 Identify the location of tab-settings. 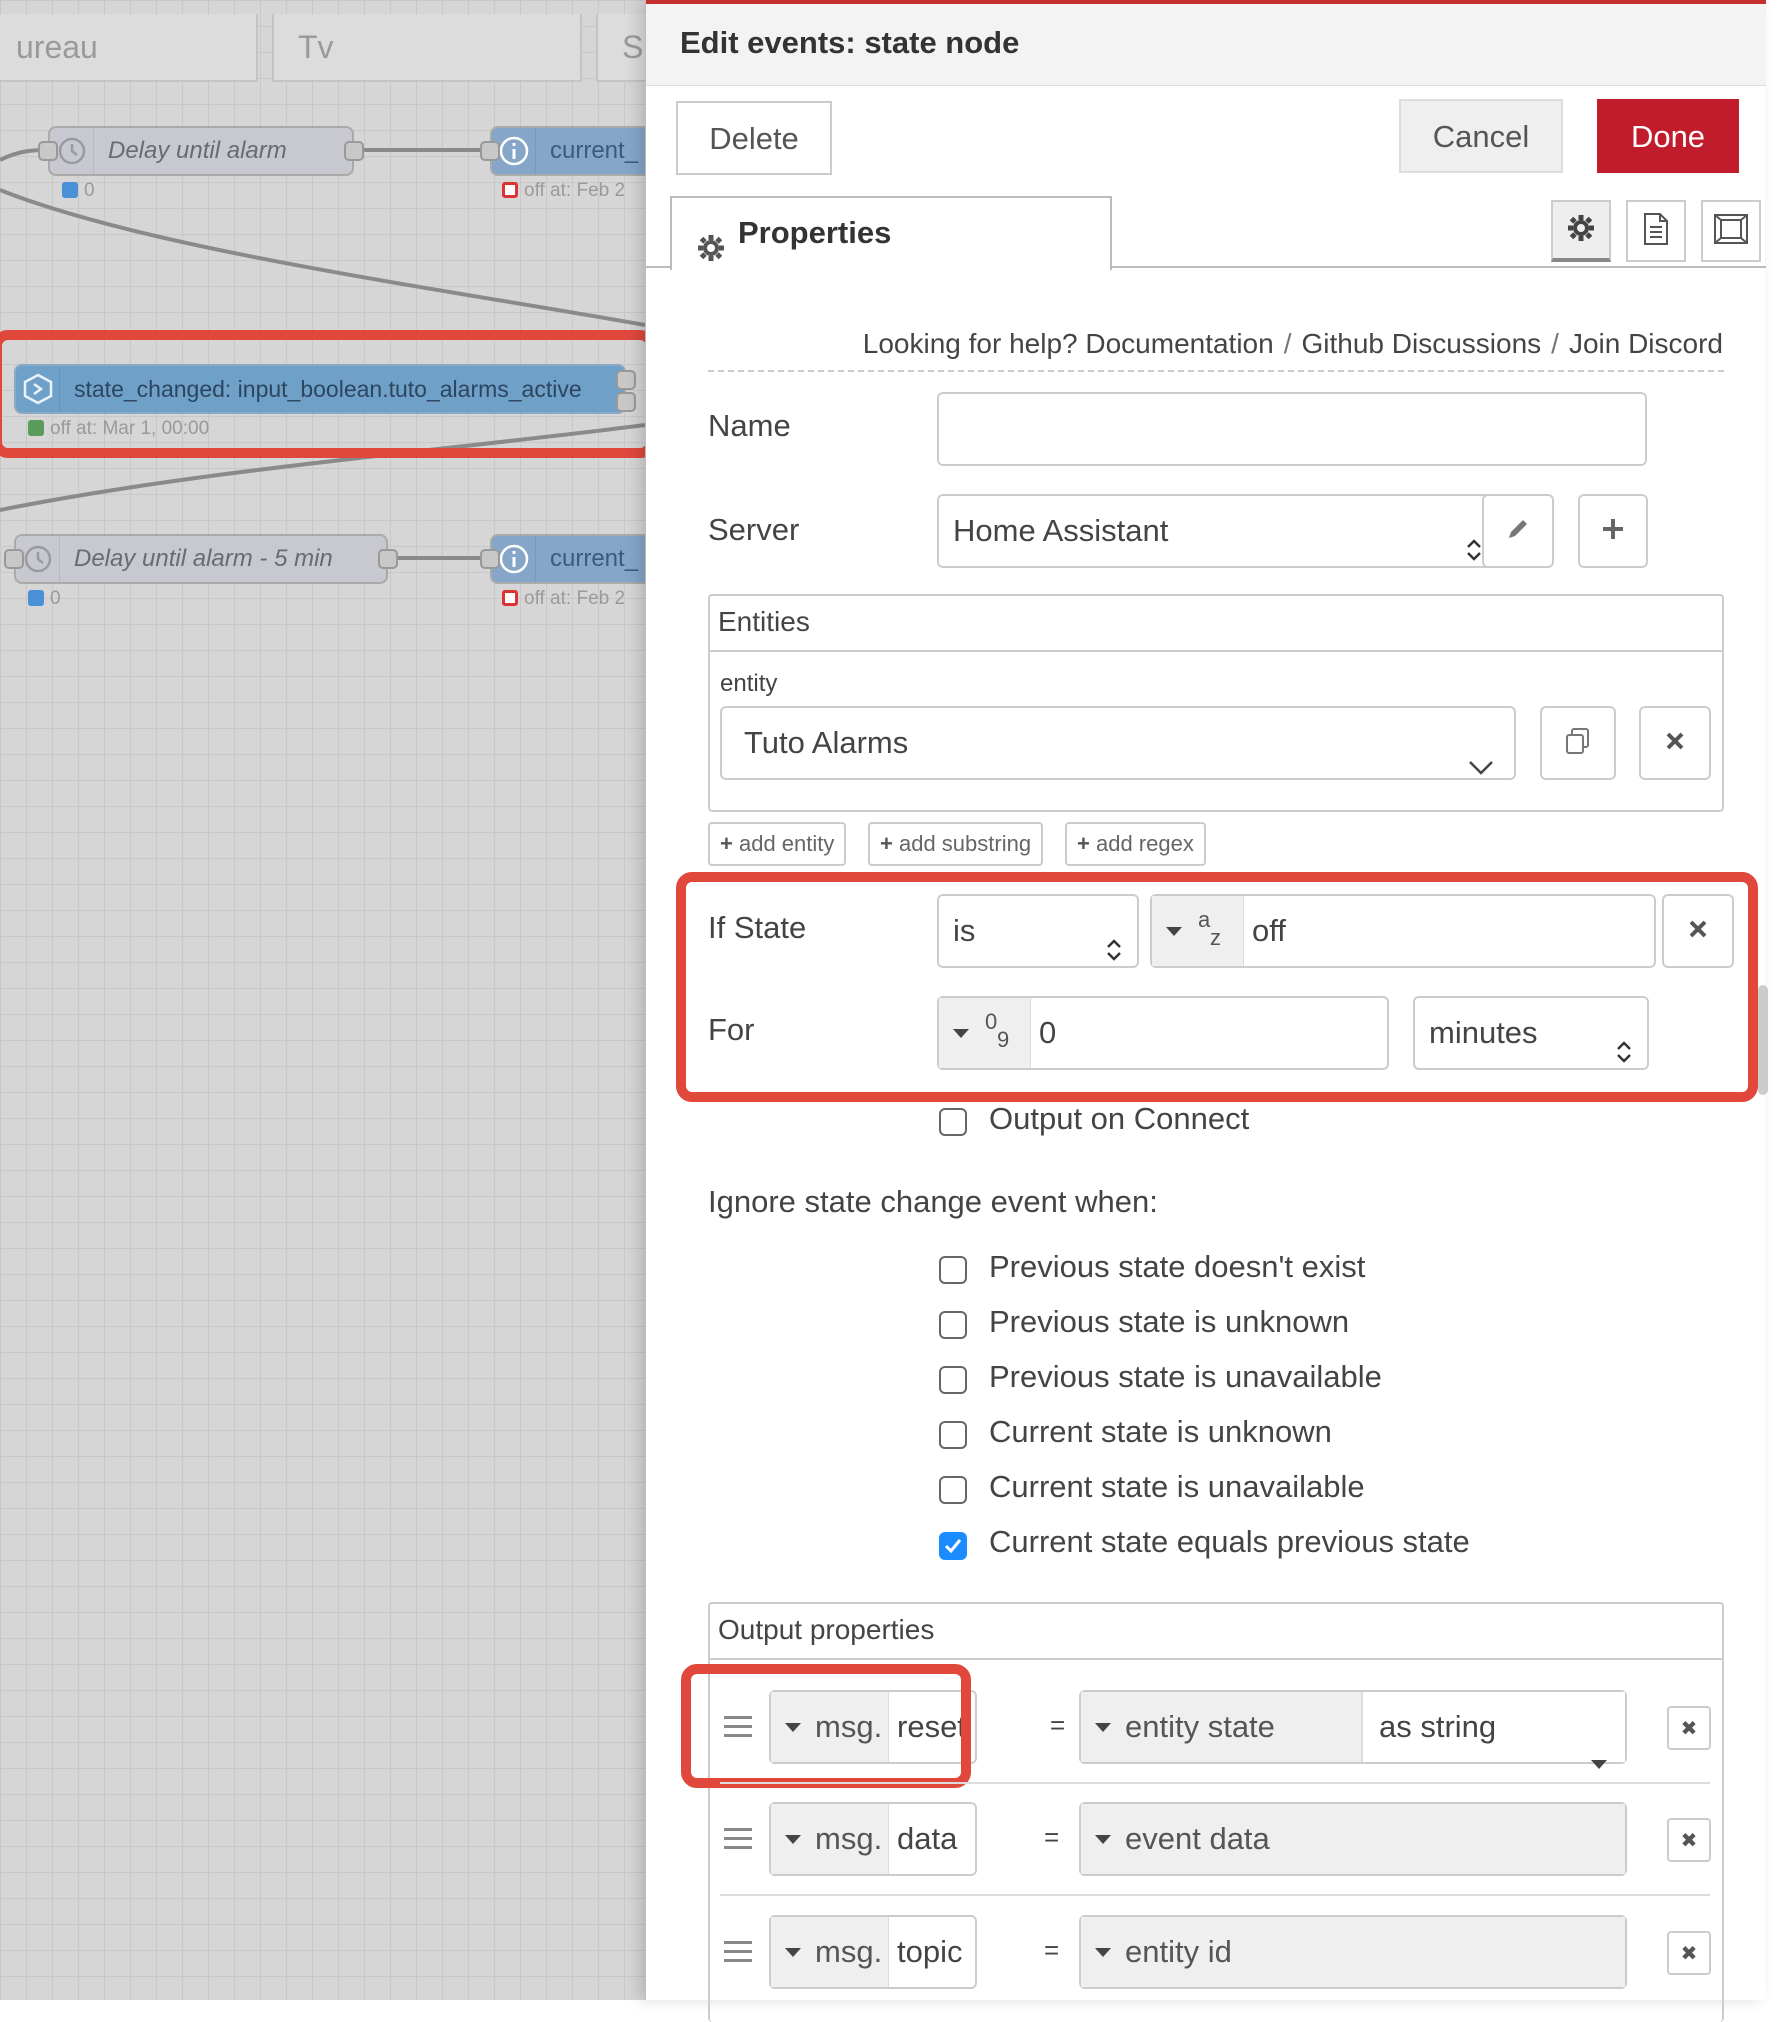
(1581, 231).